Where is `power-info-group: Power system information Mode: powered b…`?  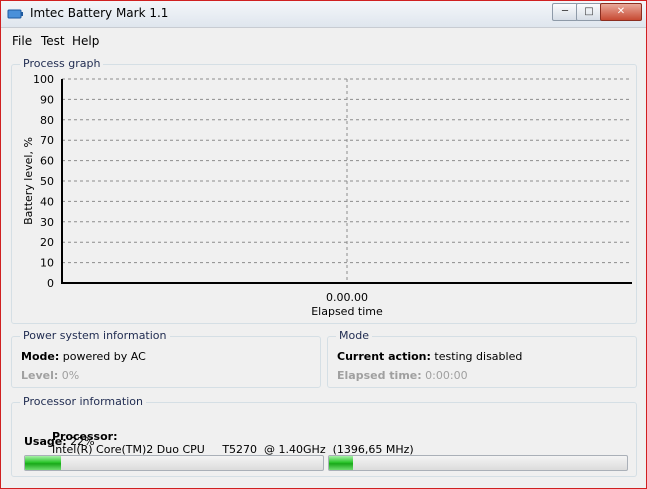
power-info-group: Power system information Mode: powered b… is located at coordinates (166, 358).